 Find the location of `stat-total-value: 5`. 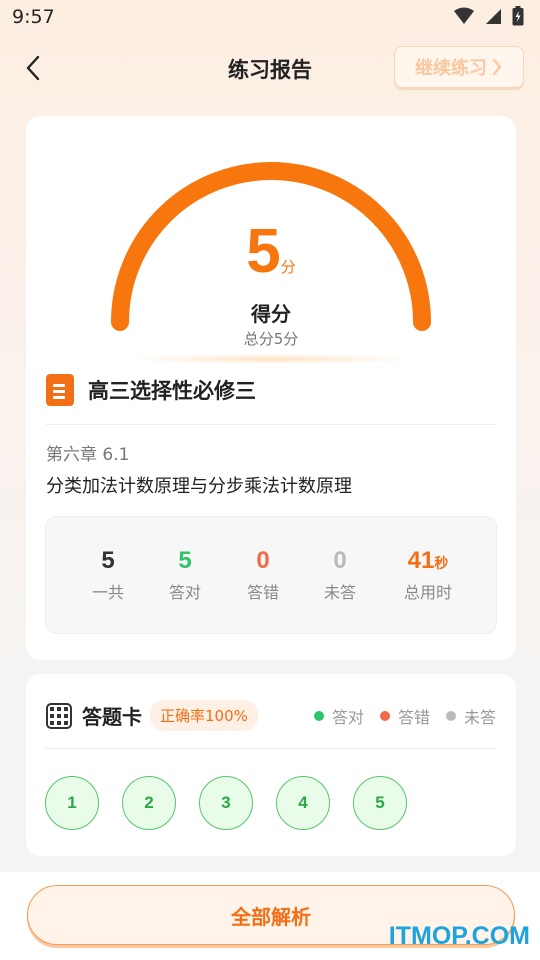

stat-total-value: 5 is located at coordinates (108, 560).